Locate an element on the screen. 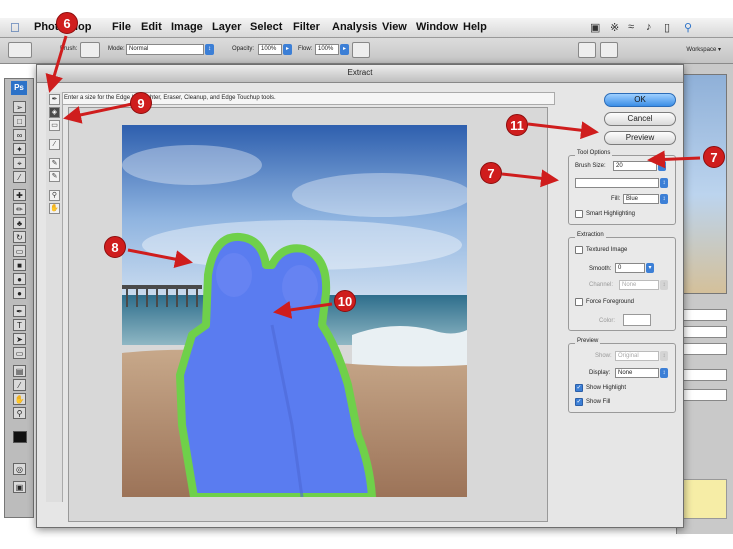 The height and width of the screenshot is (549, 733). callout-badge-11: 11 is located at coordinates (517, 125).